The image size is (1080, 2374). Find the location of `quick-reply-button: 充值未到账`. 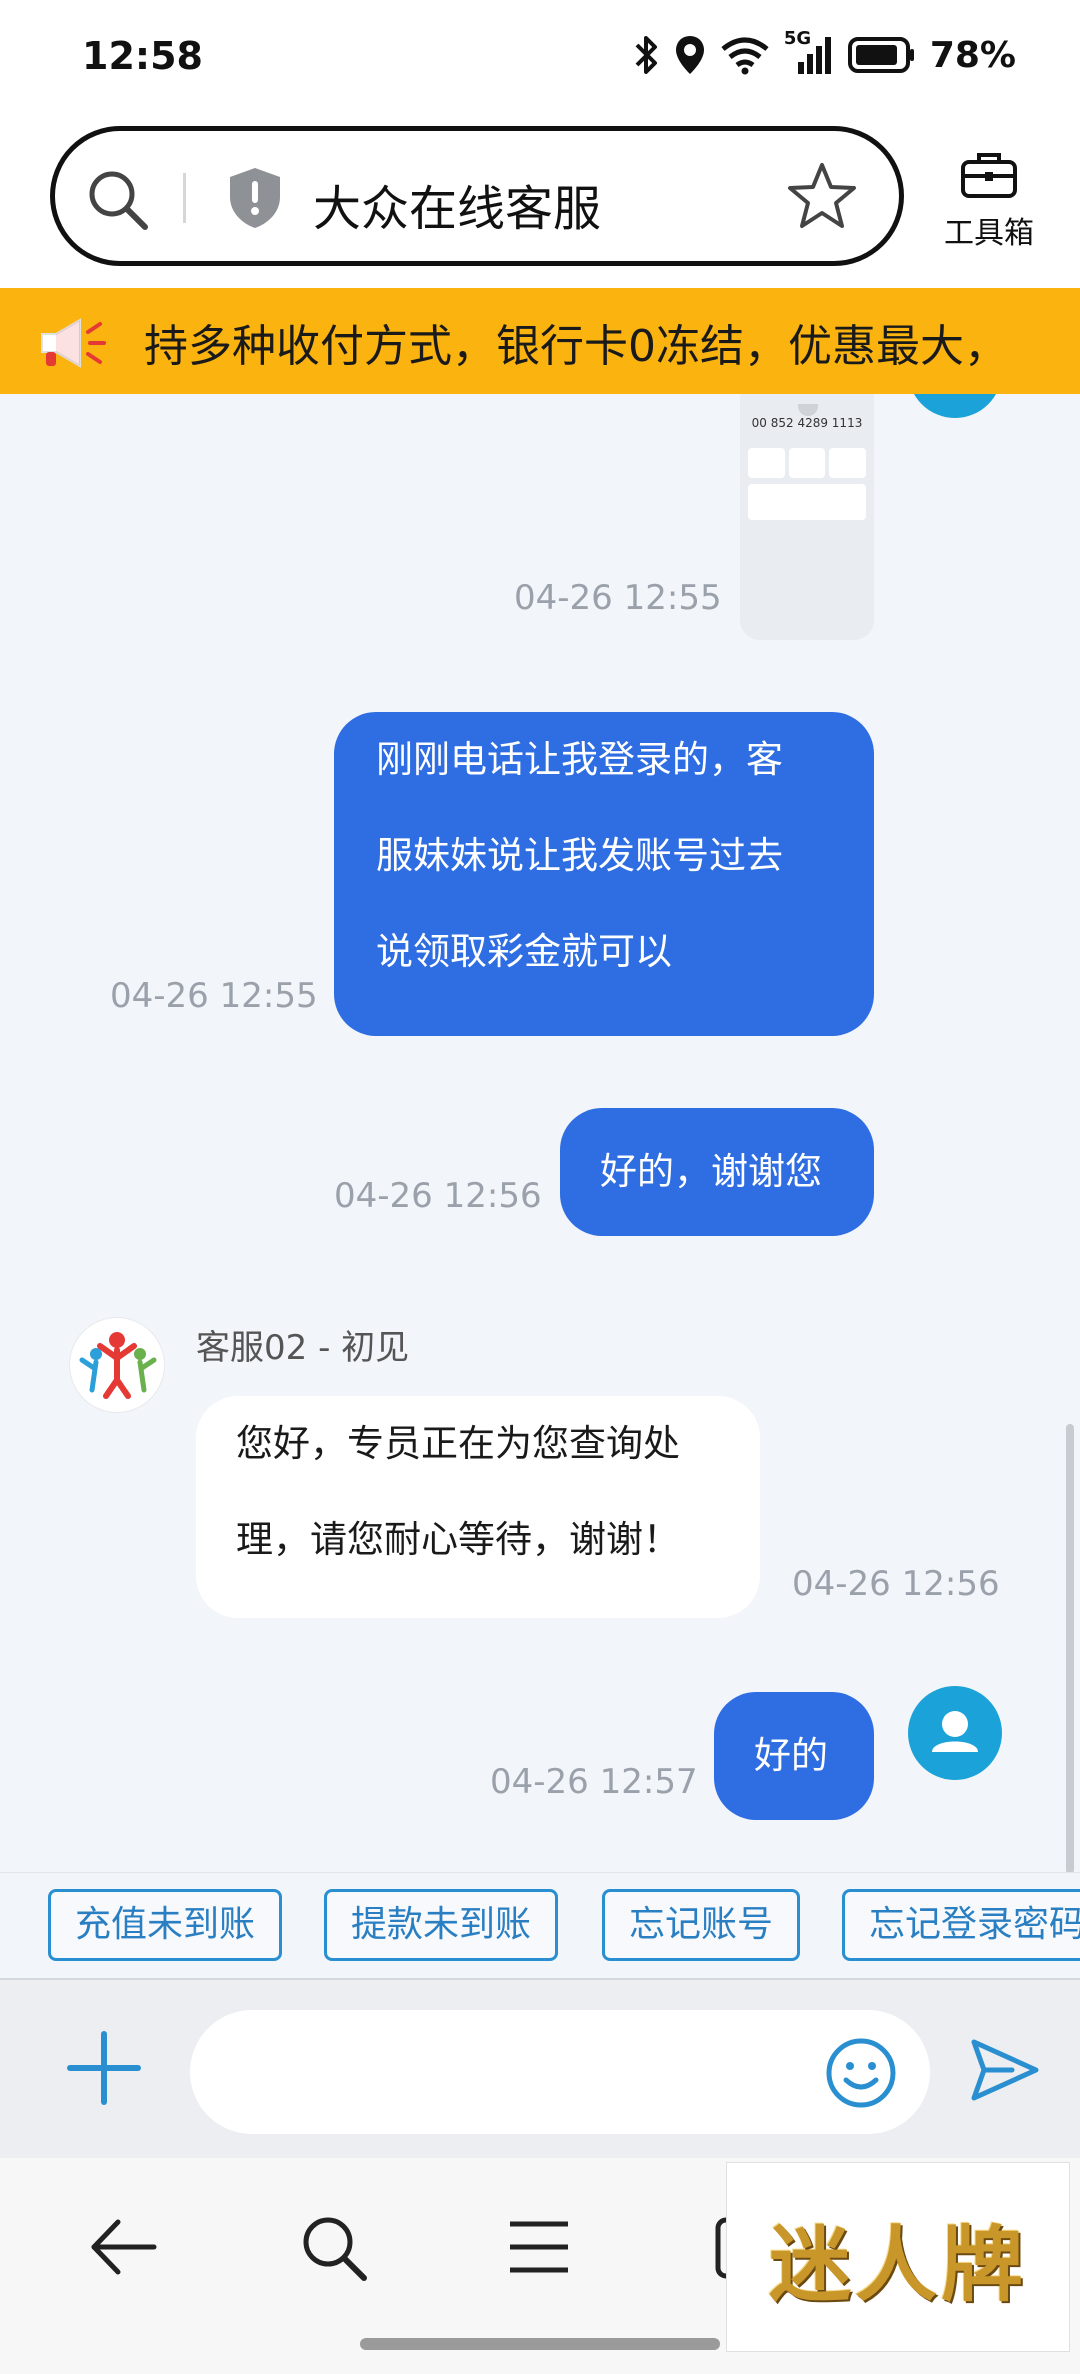

quick-reply-button: 充值未到账 is located at coordinates (165, 1925).